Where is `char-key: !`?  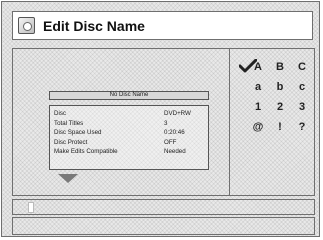 char-key: ! is located at coordinates (280, 127).